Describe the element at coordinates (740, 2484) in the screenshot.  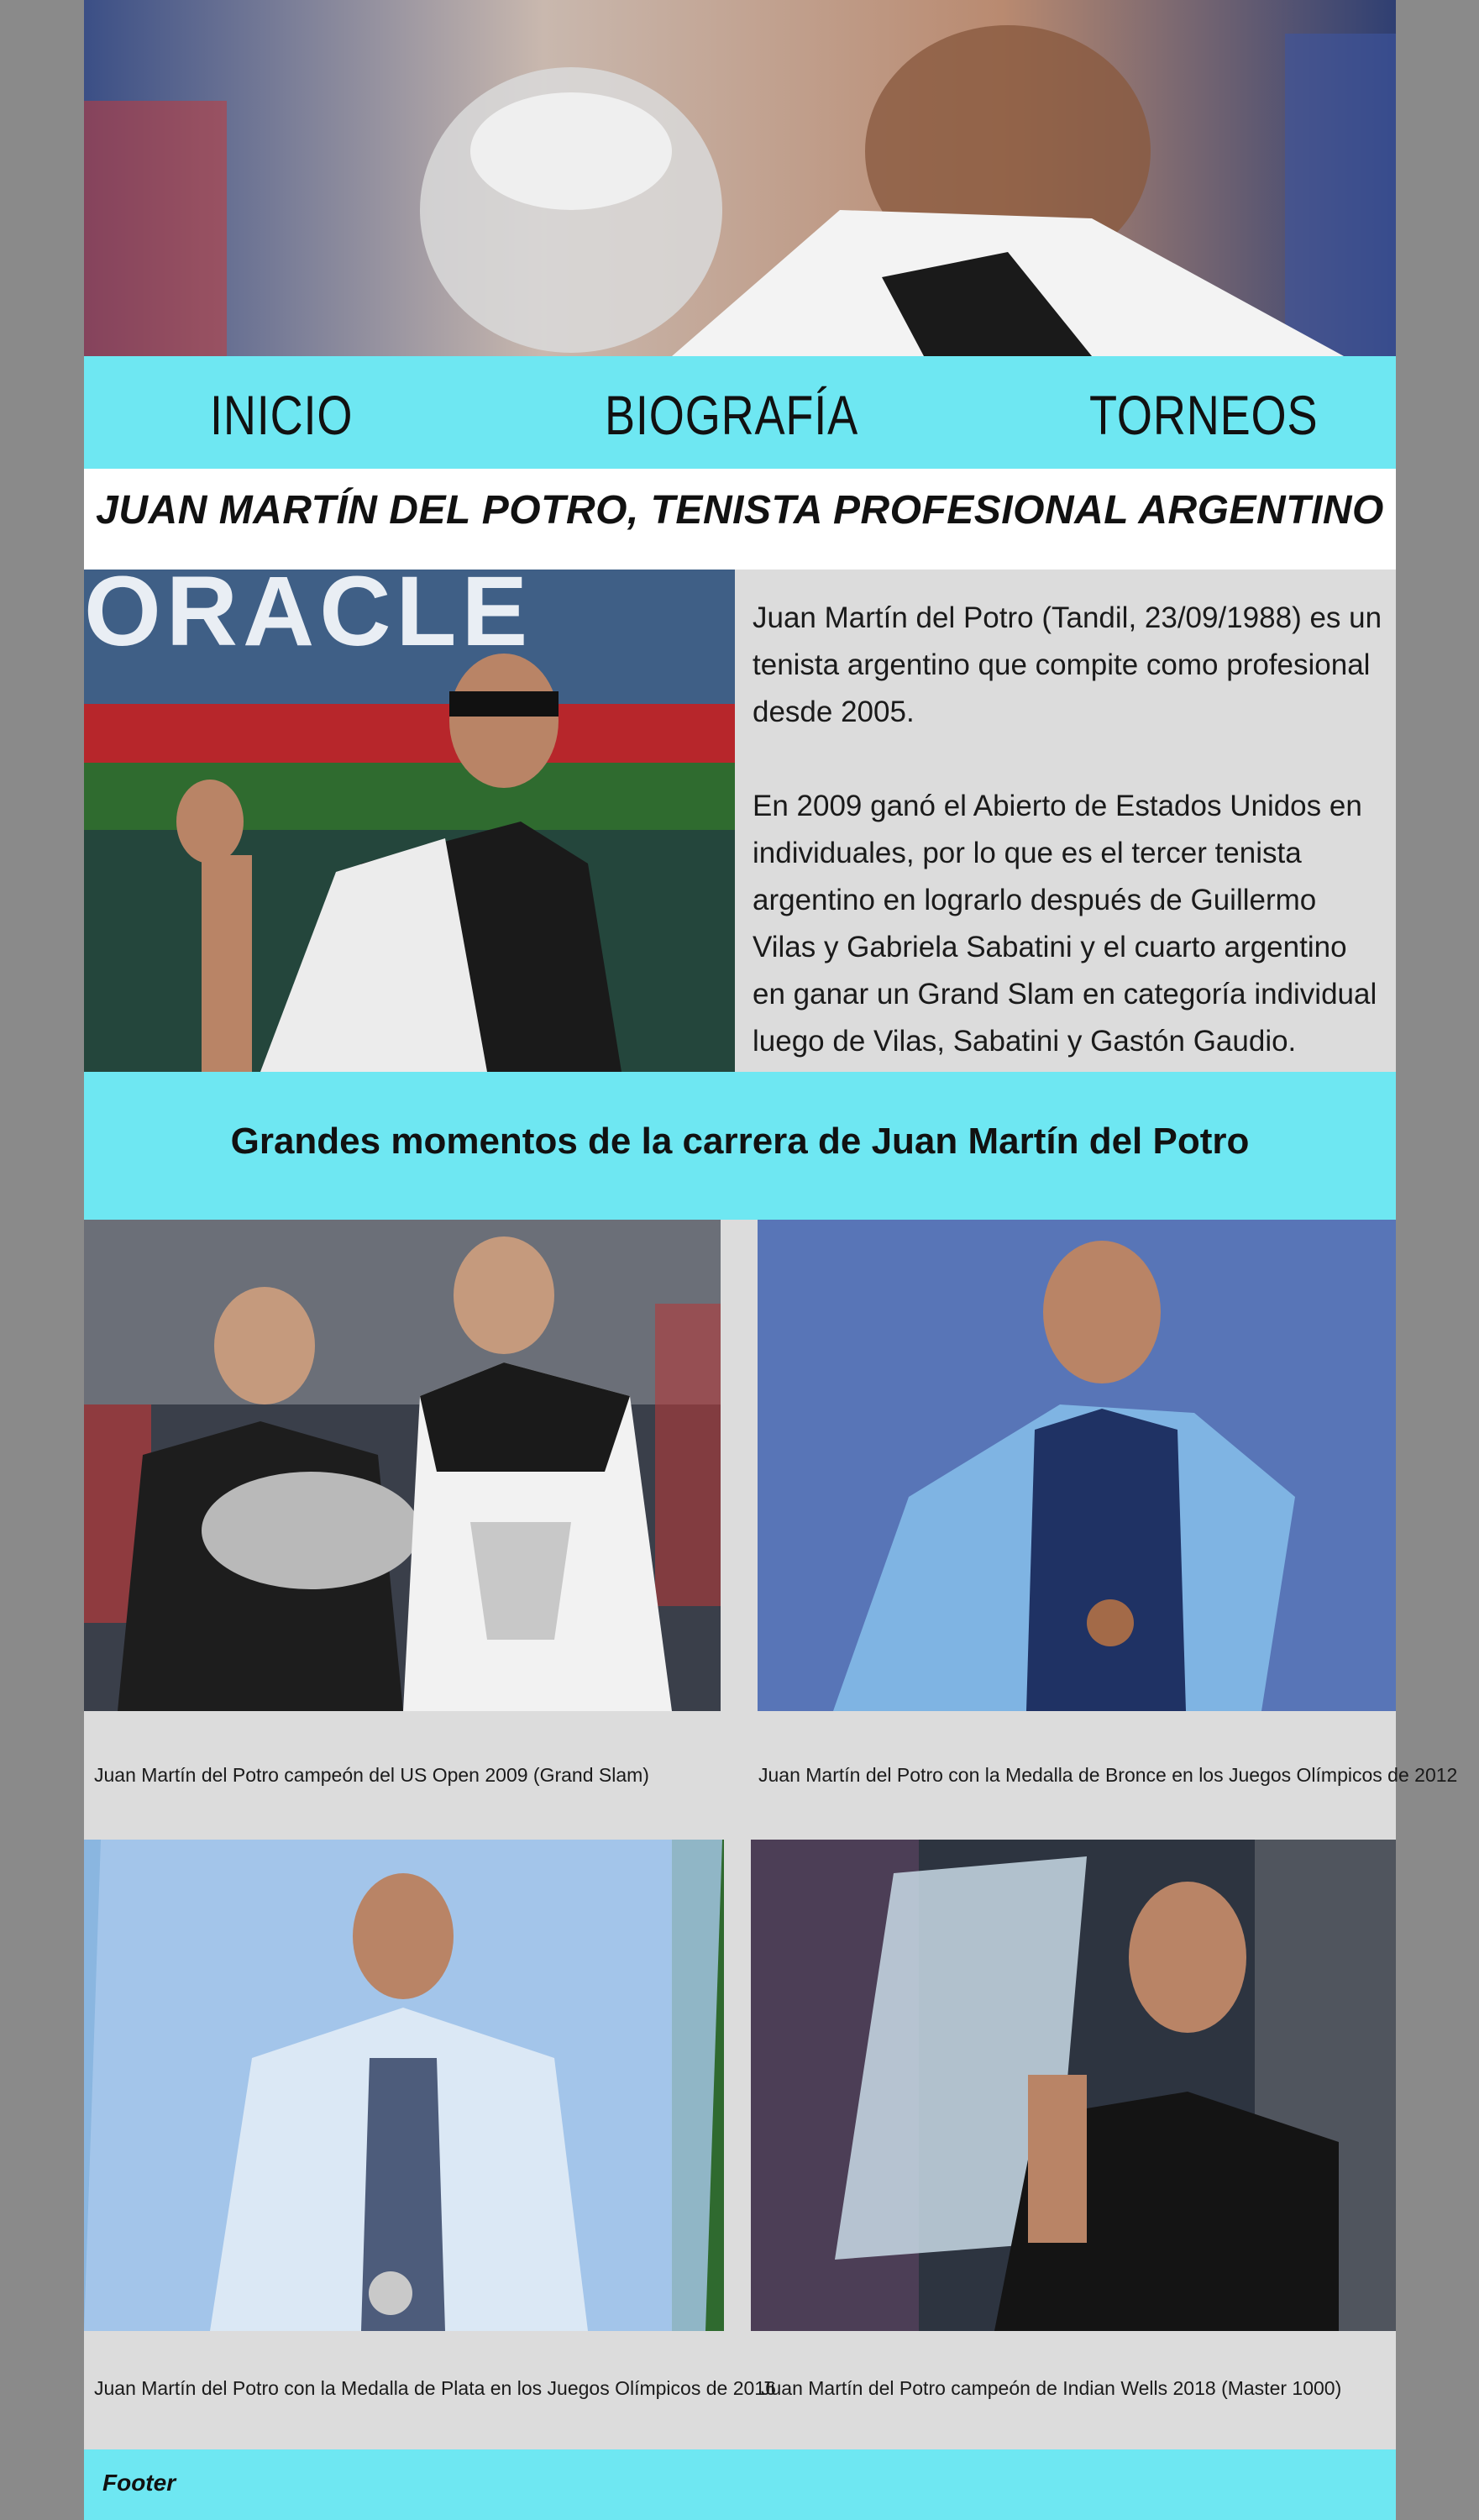
I see `footer: Footer` at that location.